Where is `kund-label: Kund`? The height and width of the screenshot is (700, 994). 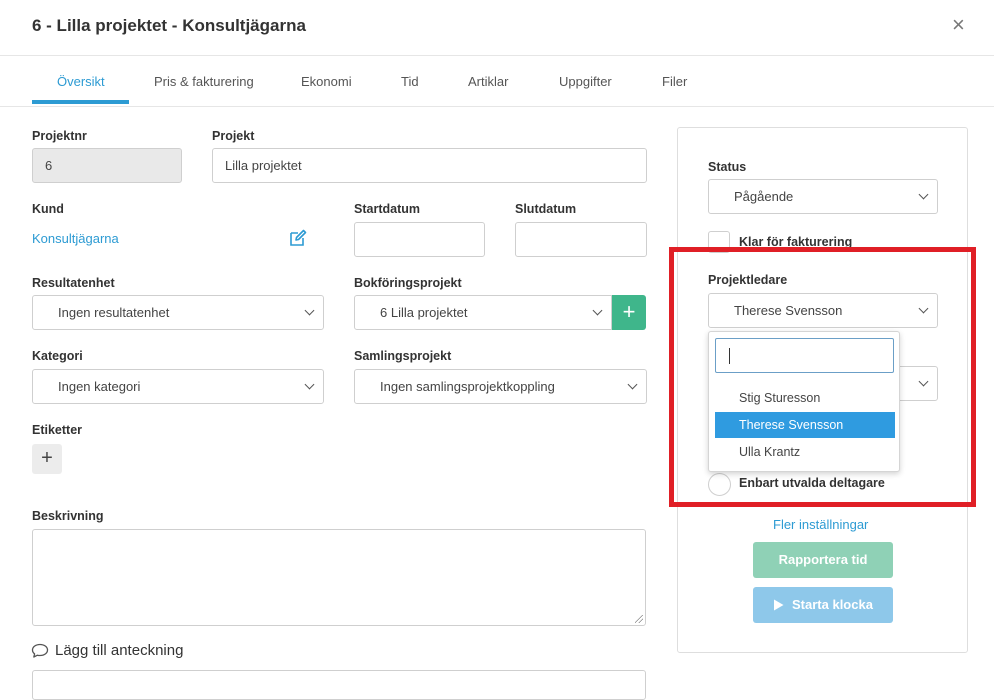
kund-label: Kund is located at coordinates (48, 209).